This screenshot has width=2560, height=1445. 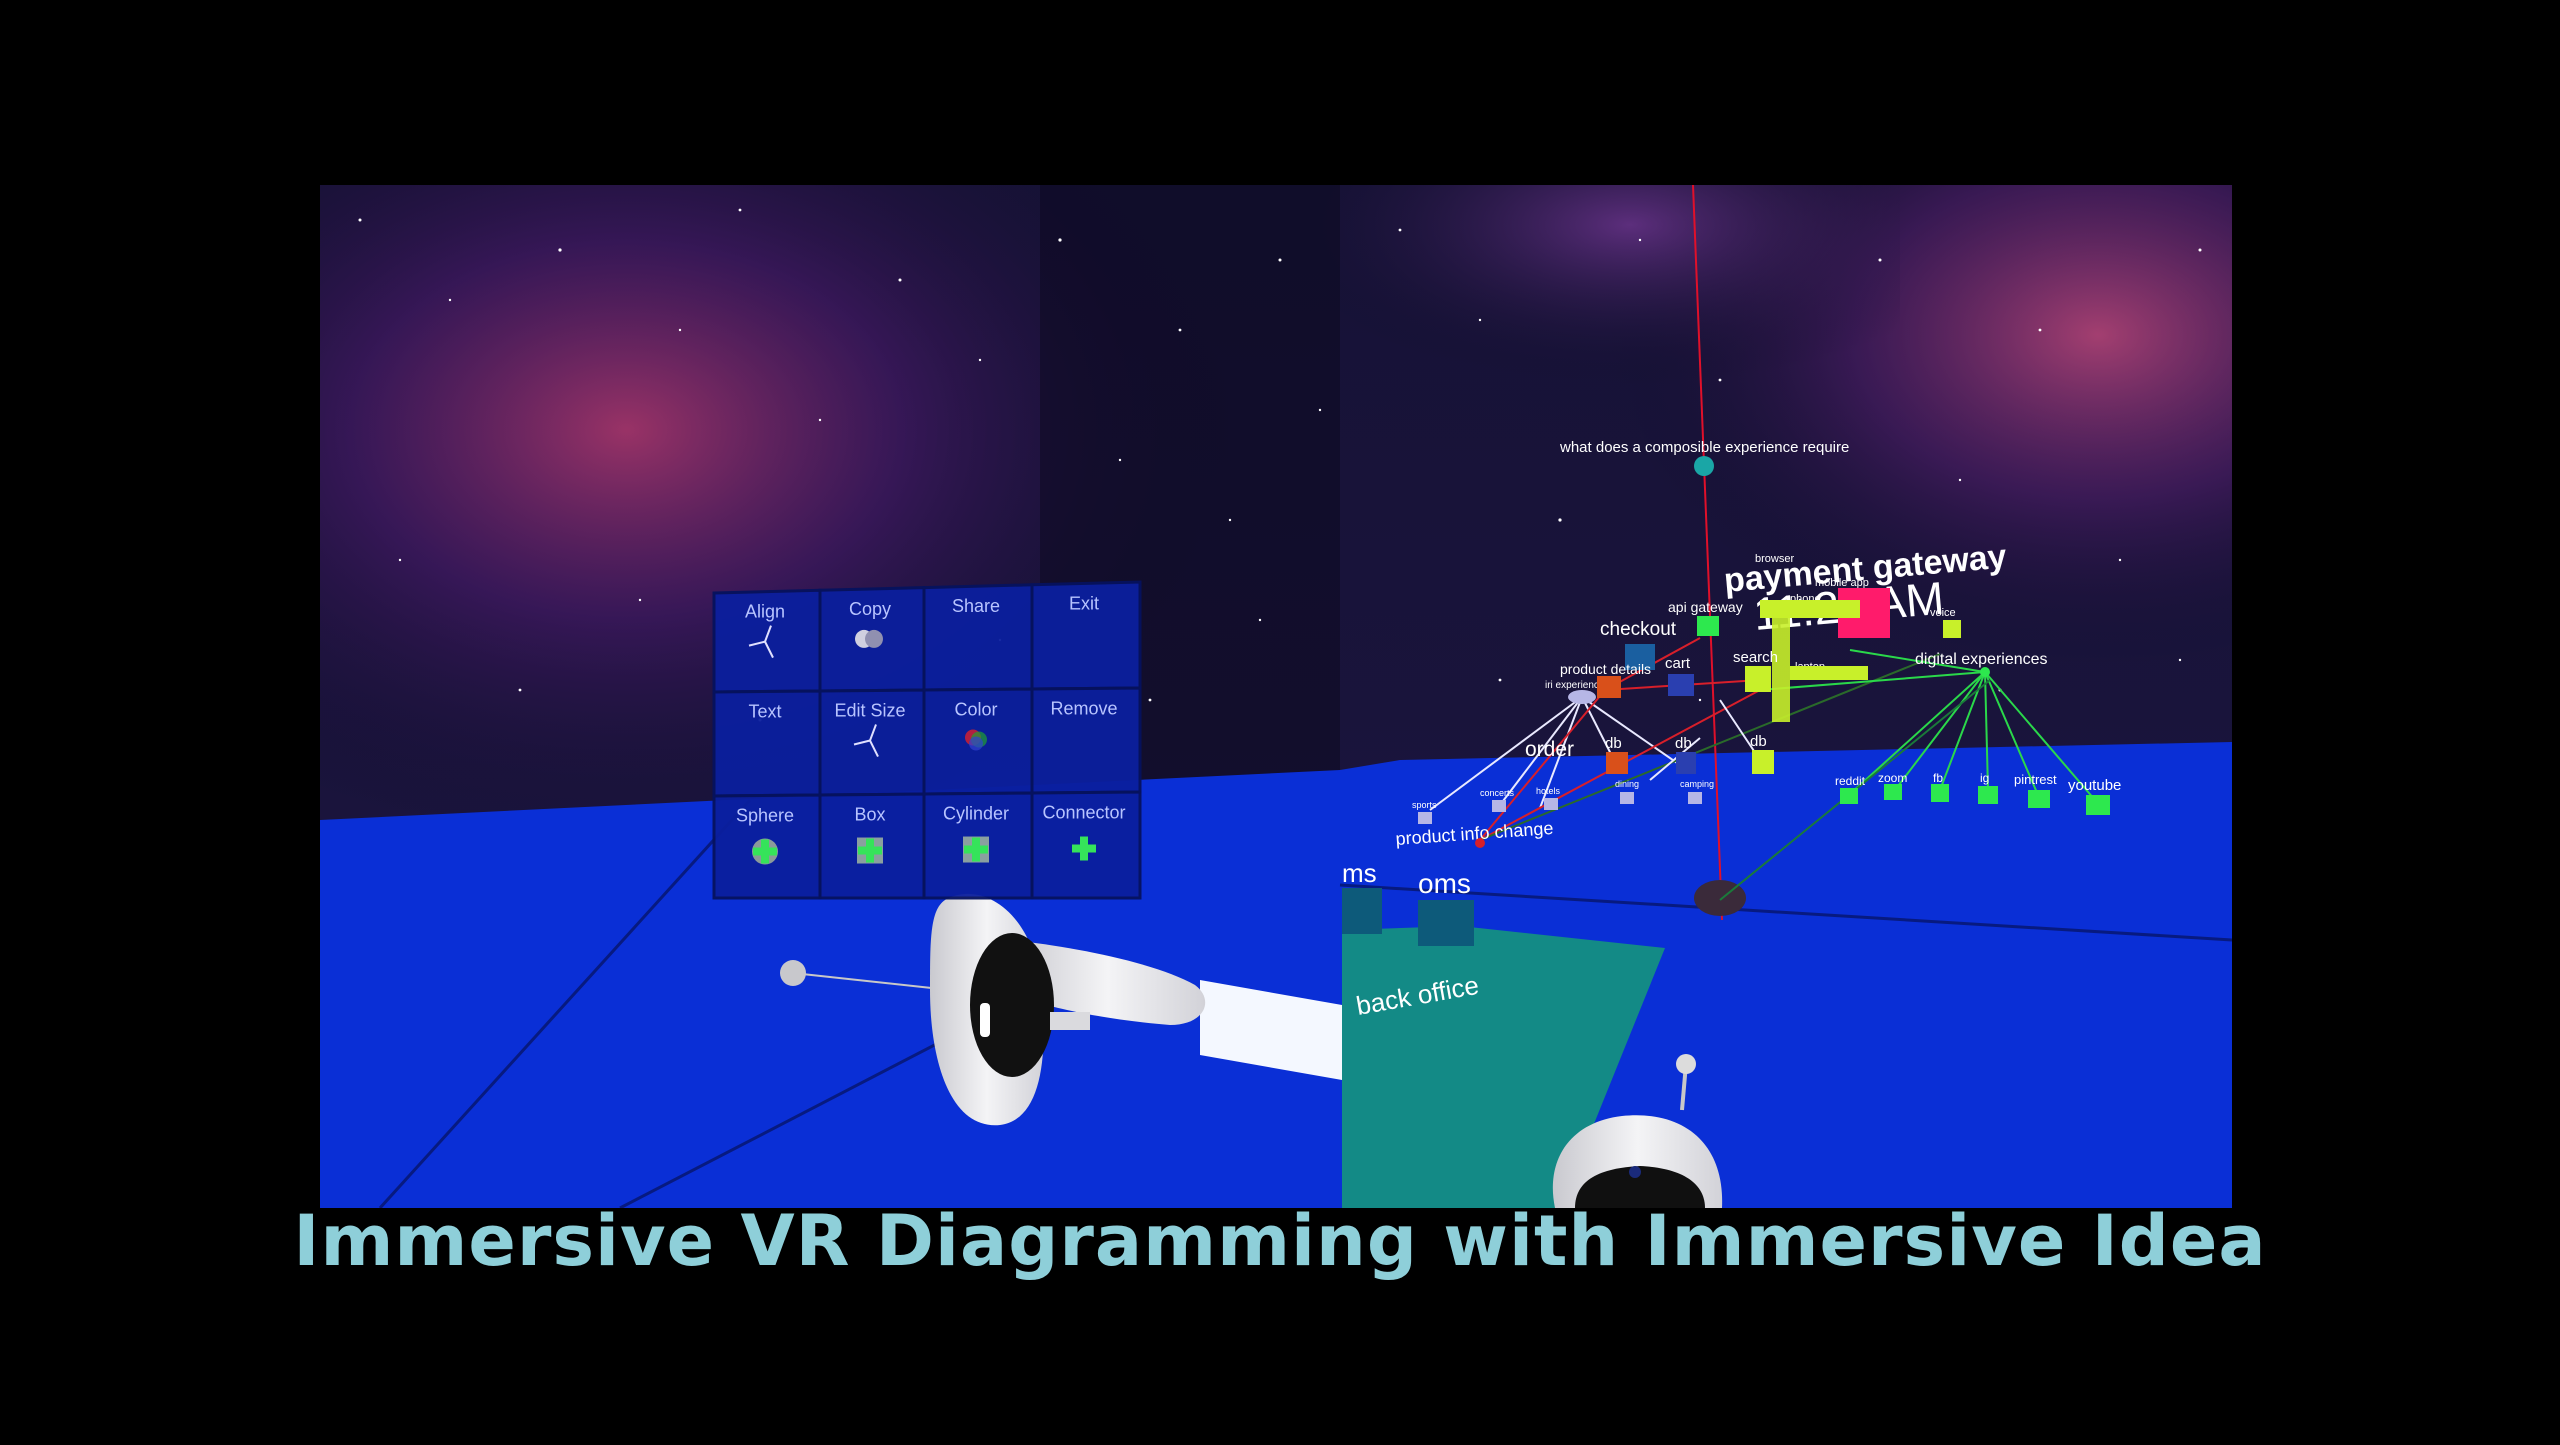 I want to click on sports-label: sports, so click(x=1424, y=805).